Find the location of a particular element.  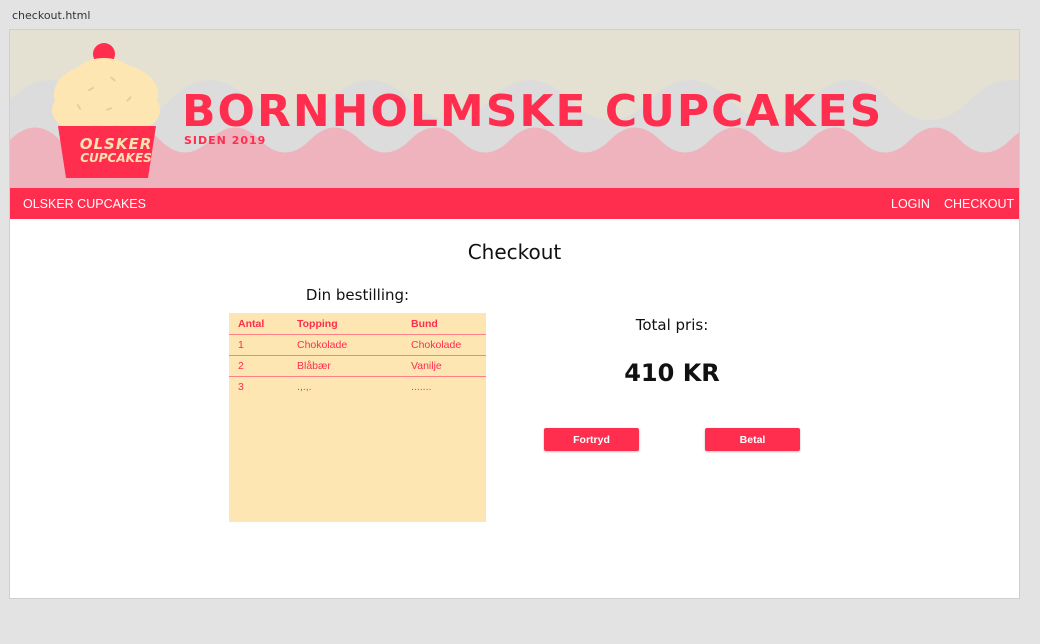

column-header-topping: Topping is located at coordinates (345, 324).